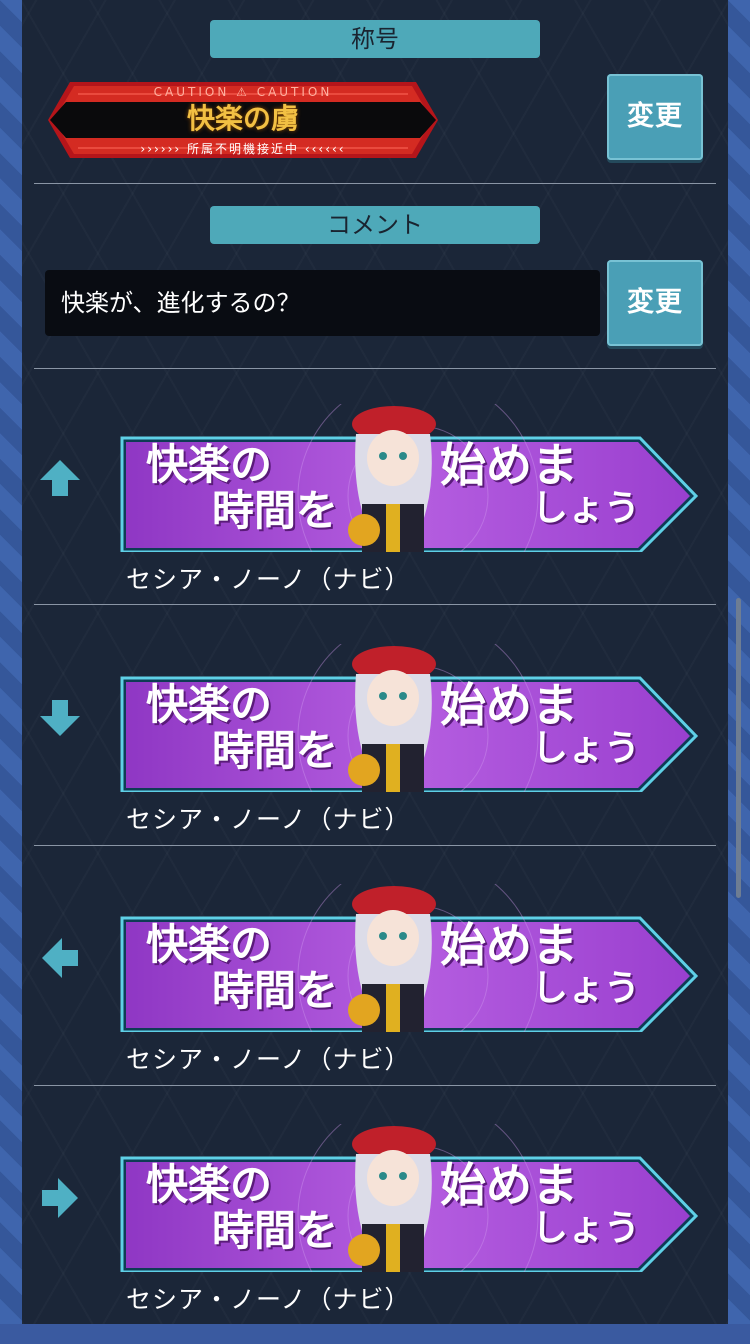  What do you see at coordinates (60, 718) in the screenshot?
I see `arrow-down-icon` at bounding box center [60, 718].